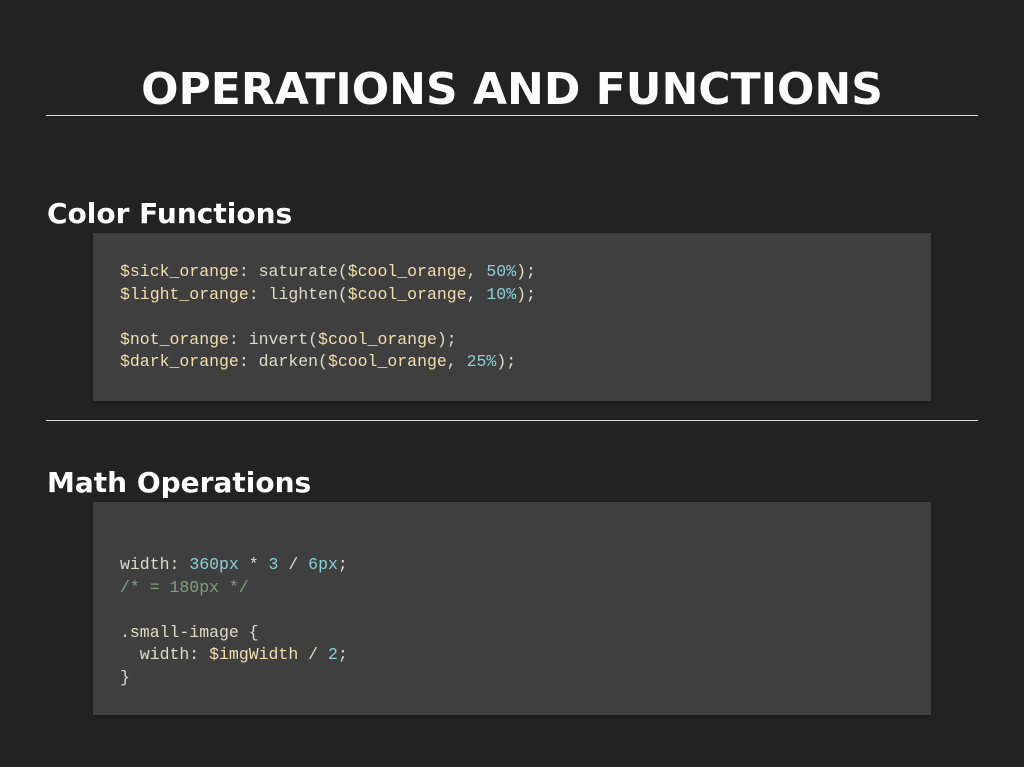 This screenshot has height=767, width=1024. I want to click on code-token-var: $sick_orange, so click(179, 271).